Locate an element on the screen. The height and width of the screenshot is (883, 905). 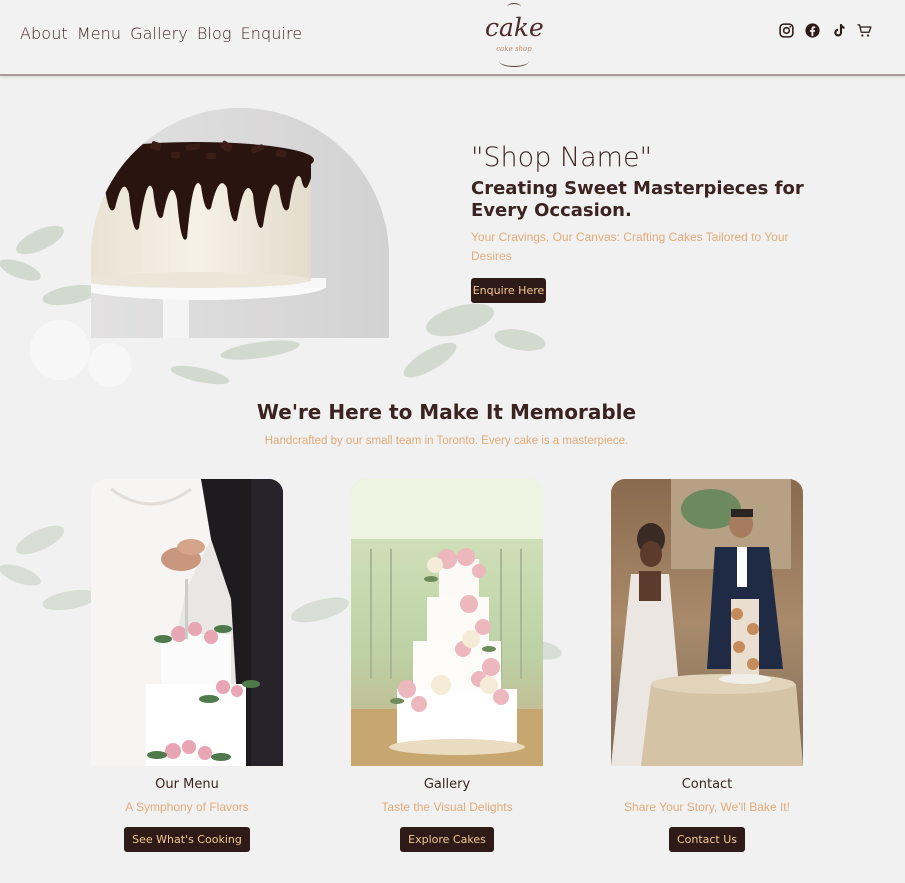
gallery-card-subtitle: Taste the Visual Delights is located at coordinates (447, 807).